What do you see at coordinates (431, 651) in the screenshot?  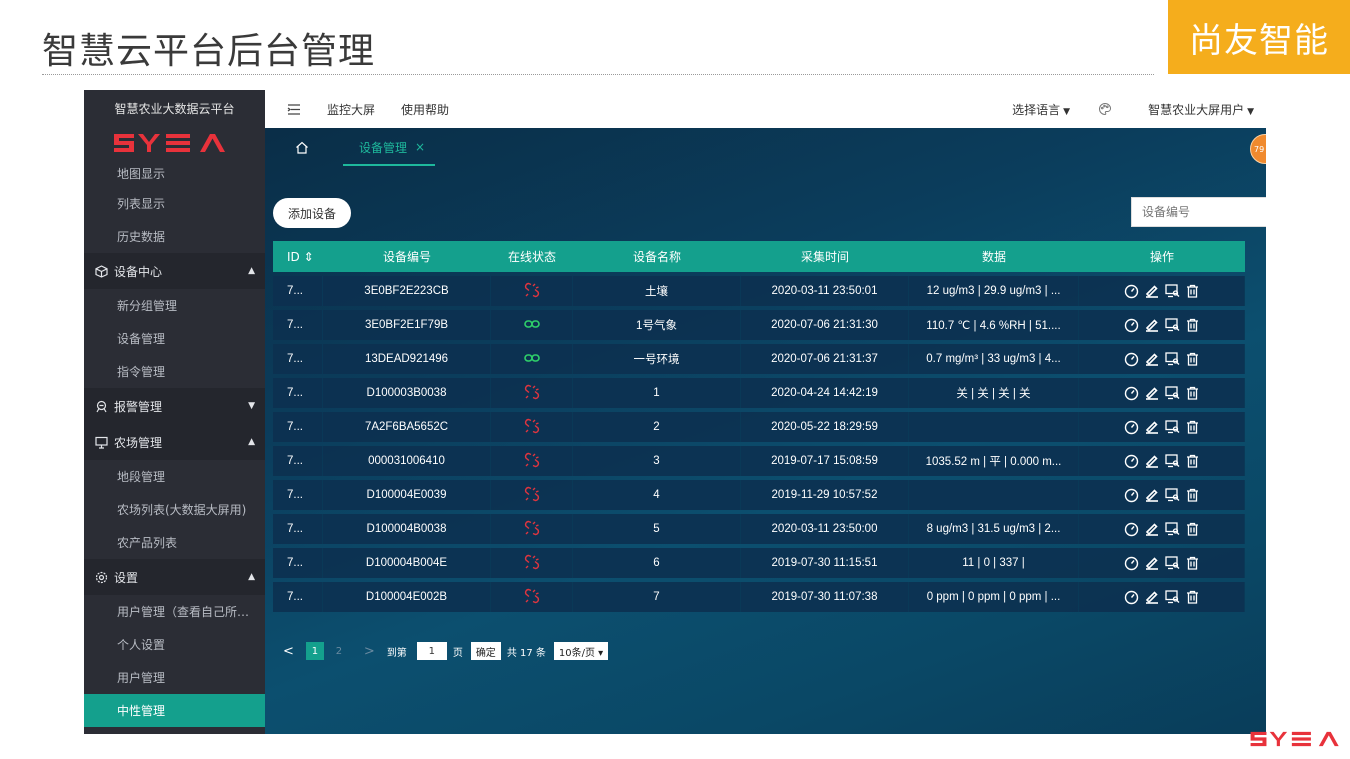 I see `goto-page-input: 1` at bounding box center [431, 651].